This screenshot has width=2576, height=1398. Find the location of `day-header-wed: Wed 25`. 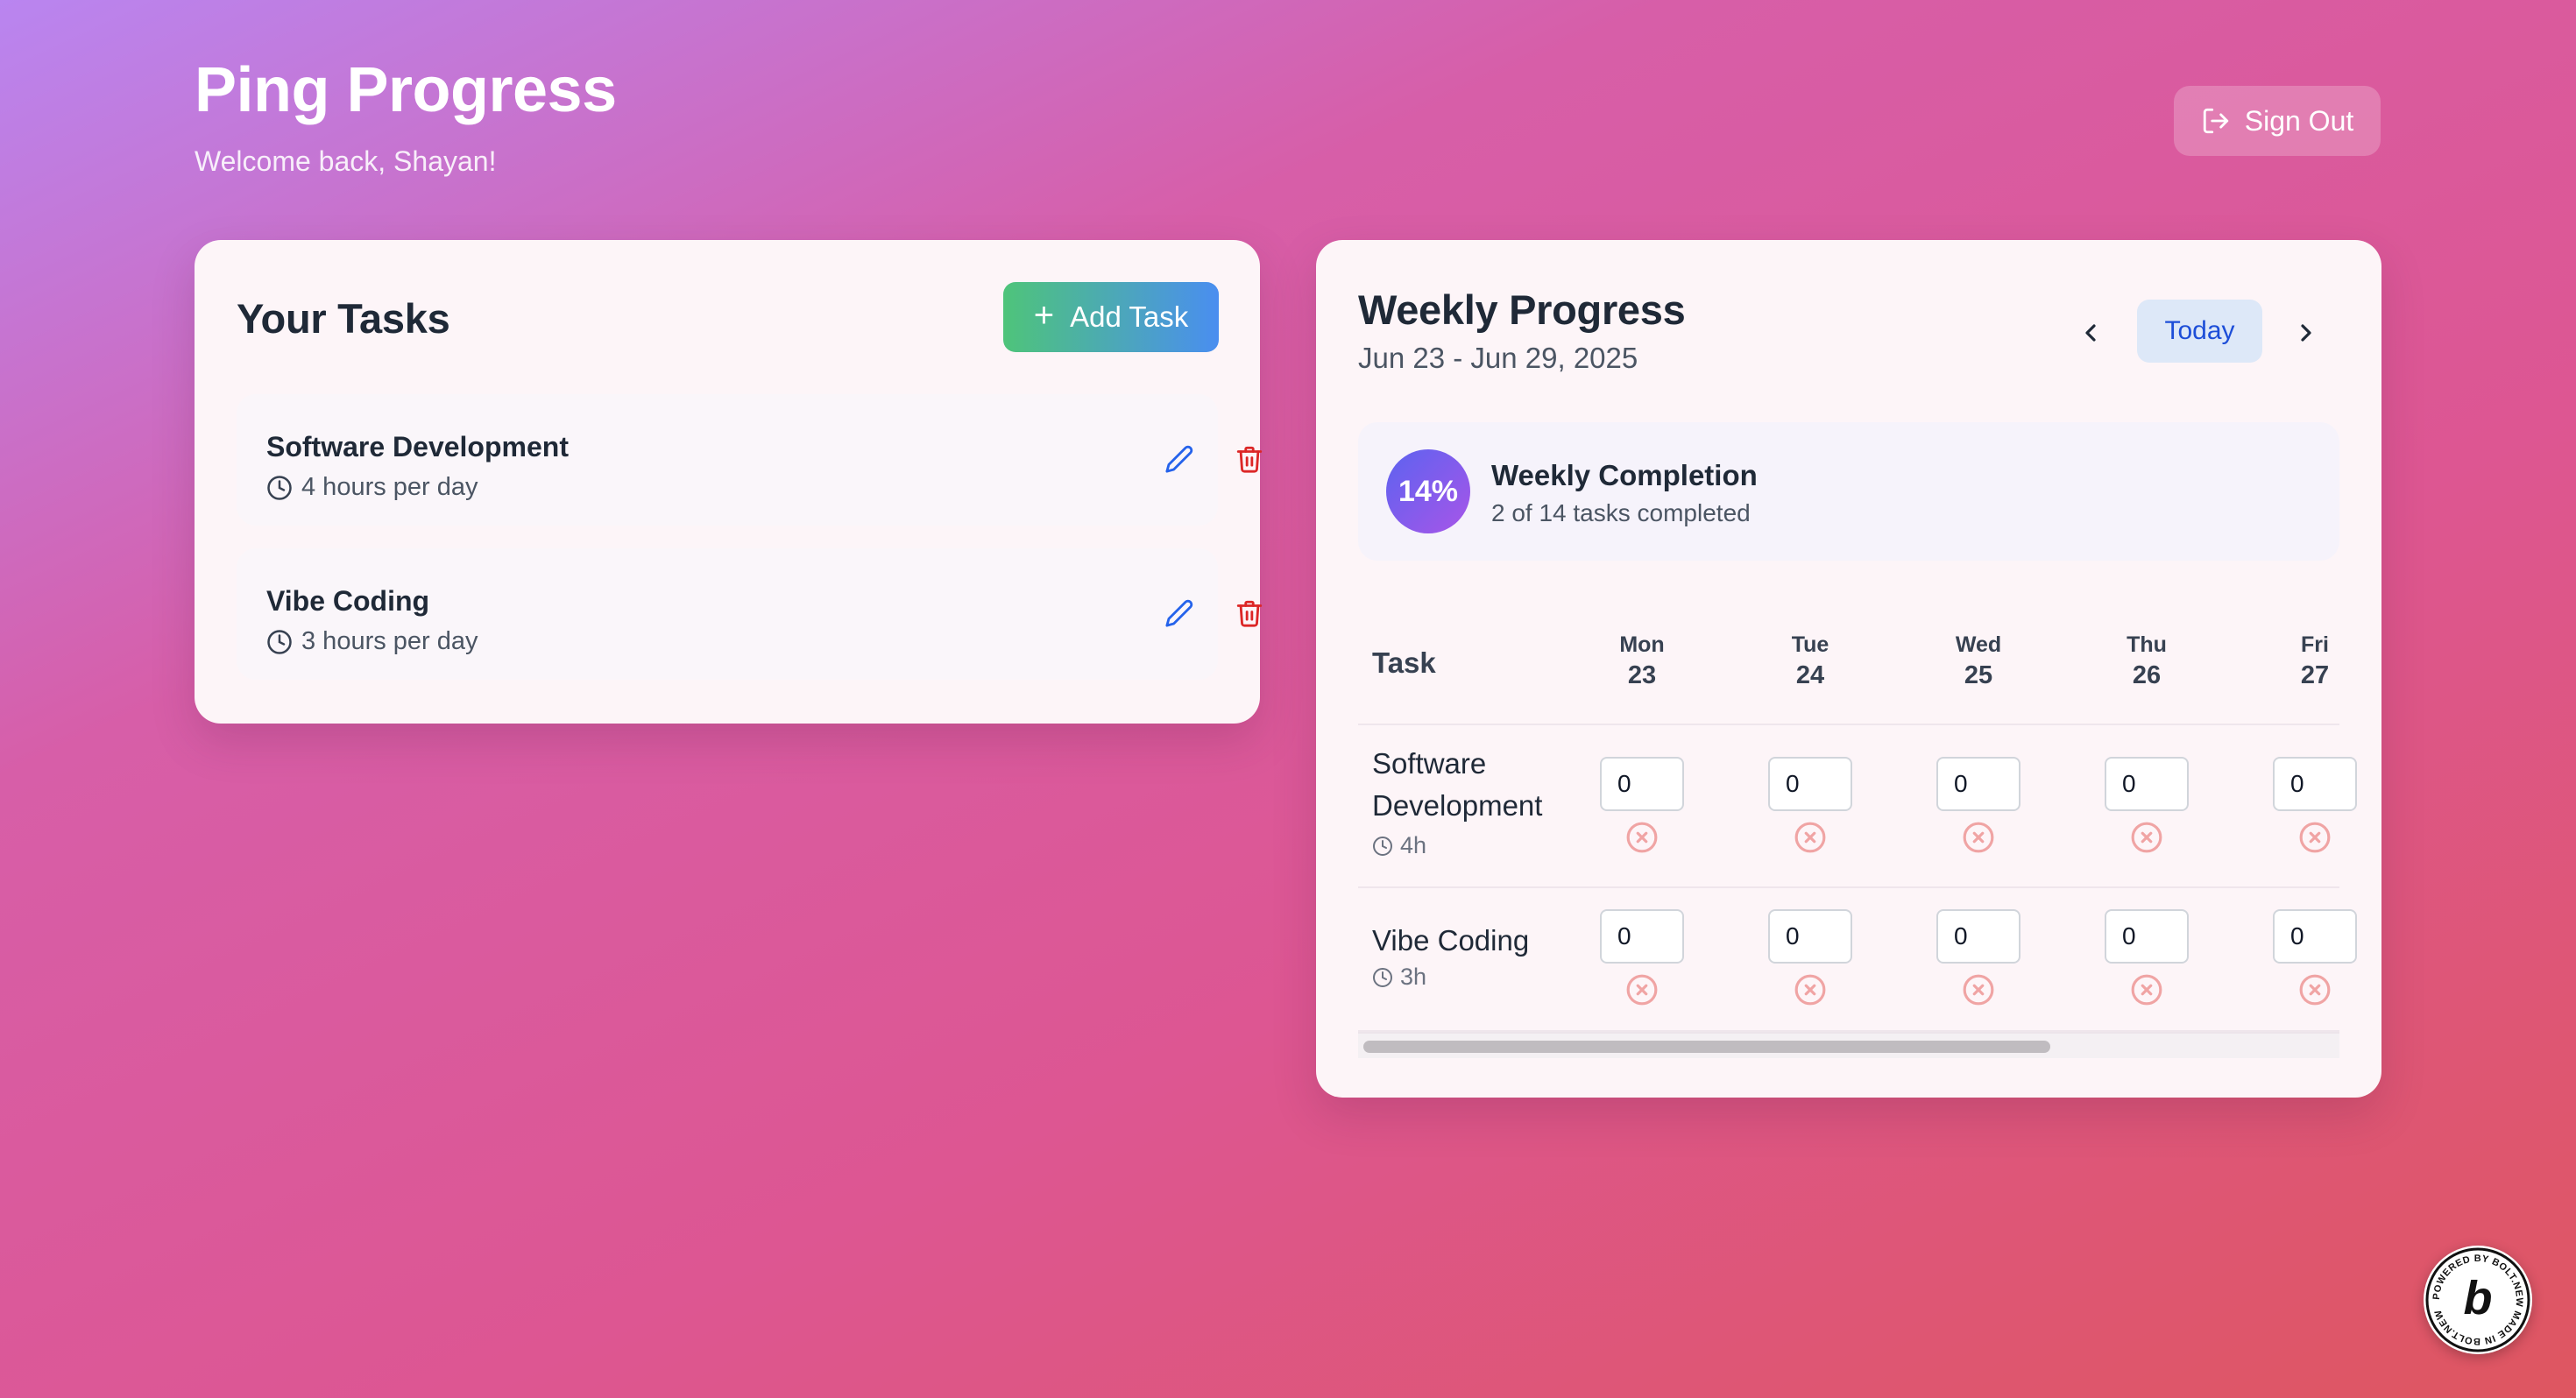

day-header-wed: Wed 25 is located at coordinates (1978, 661).